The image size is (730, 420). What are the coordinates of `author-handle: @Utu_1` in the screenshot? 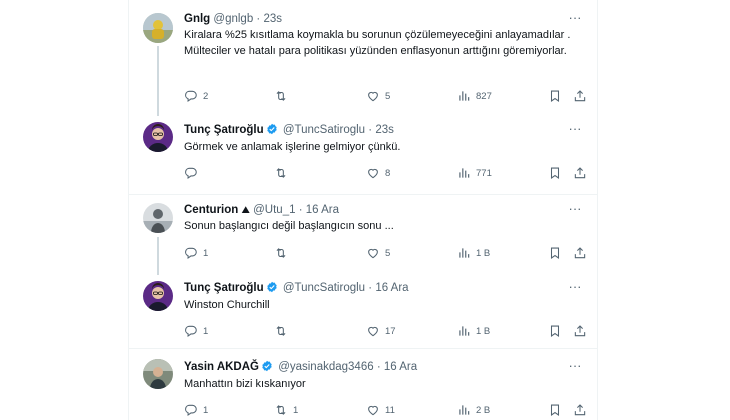 It's located at (274, 210).